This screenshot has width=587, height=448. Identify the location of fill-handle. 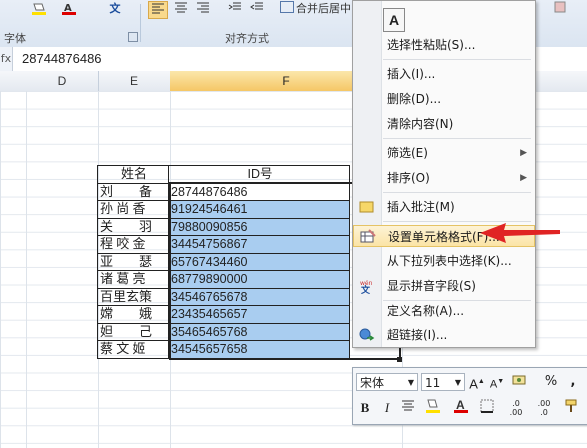
(399, 359).